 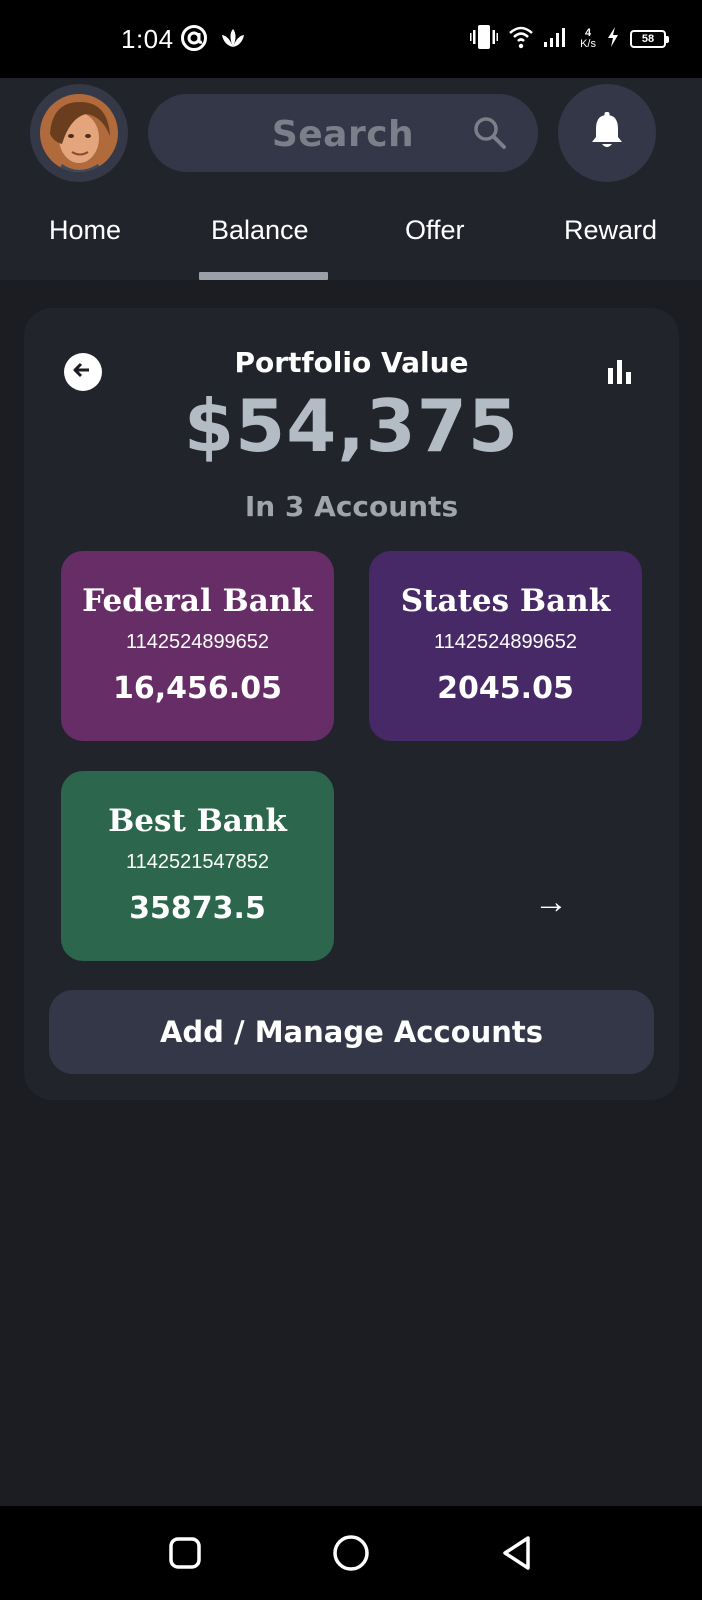 What do you see at coordinates (260, 230) in the screenshot?
I see `tab-balance: Balance` at bounding box center [260, 230].